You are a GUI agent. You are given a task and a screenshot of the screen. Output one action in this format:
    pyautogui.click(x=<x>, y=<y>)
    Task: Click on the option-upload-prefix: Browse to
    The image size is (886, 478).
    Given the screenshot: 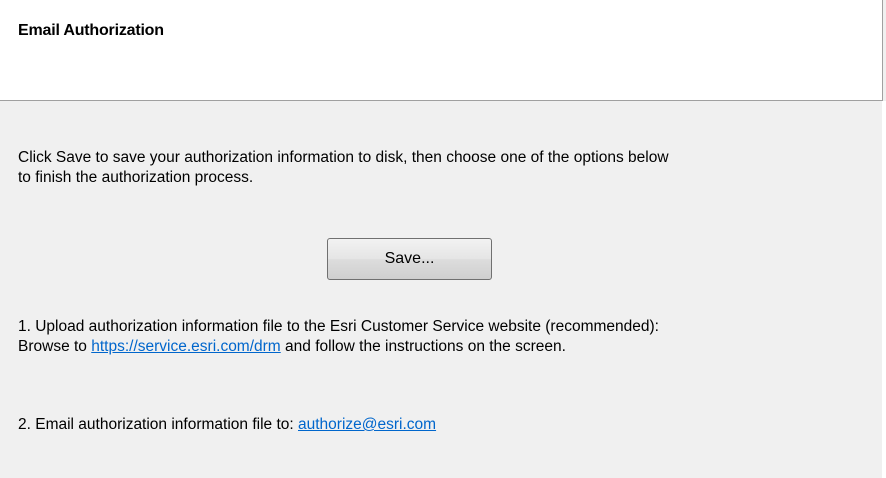 What is the action you would take?
    pyautogui.click(x=55, y=346)
    